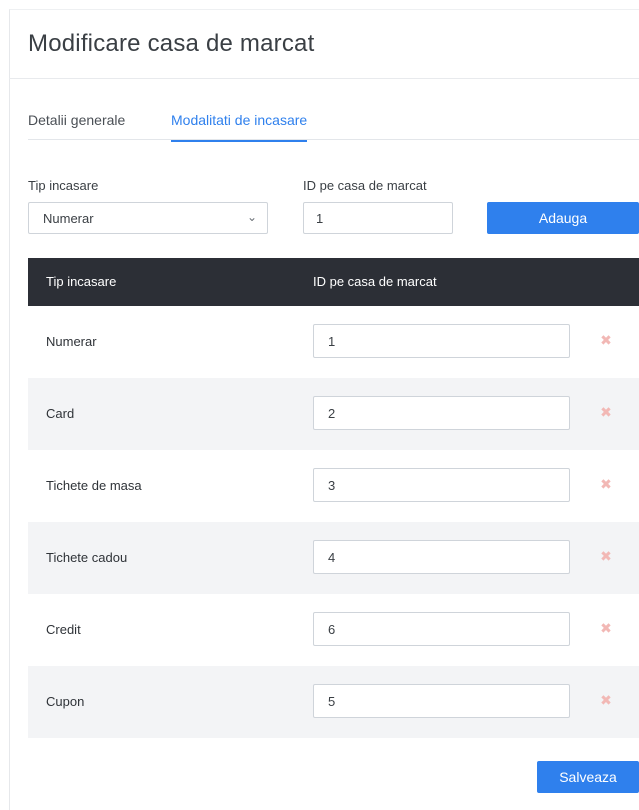  What do you see at coordinates (324, 78) in the screenshot?
I see `title-divider` at bounding box center [324, 78].